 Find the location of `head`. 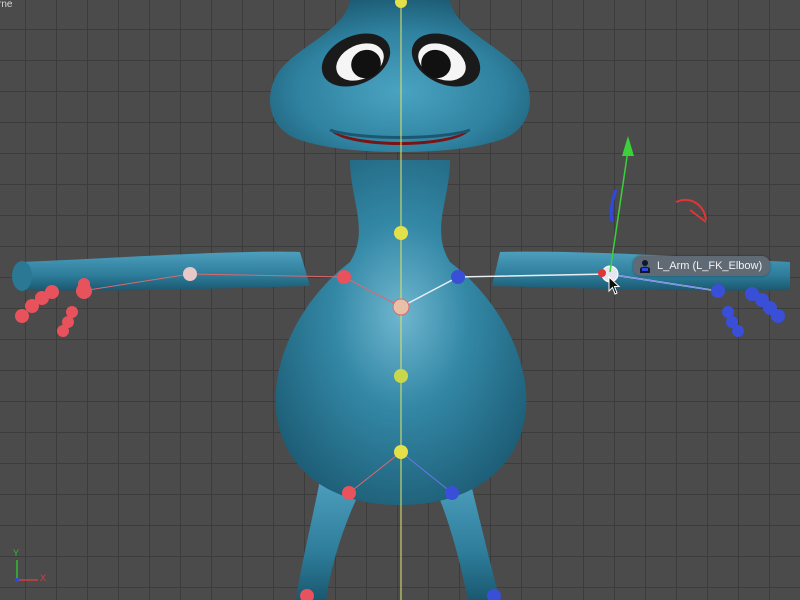

head is located at coordinates (400, 76).